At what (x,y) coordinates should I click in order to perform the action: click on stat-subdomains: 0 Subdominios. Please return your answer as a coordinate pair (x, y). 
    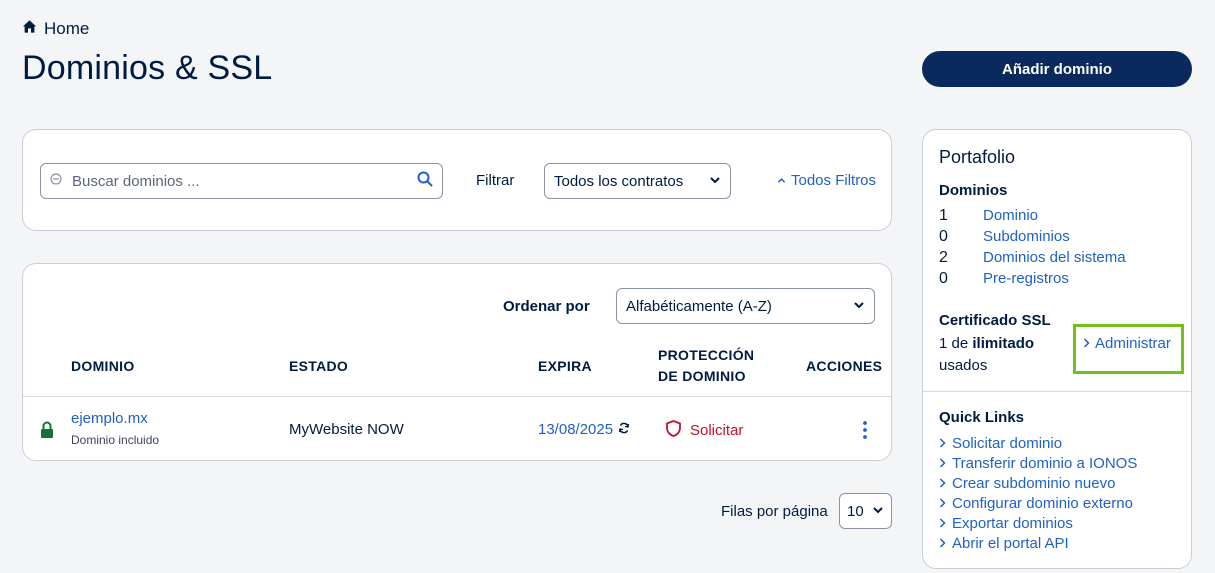
    Looking at the image, I should click on (1004, 237).